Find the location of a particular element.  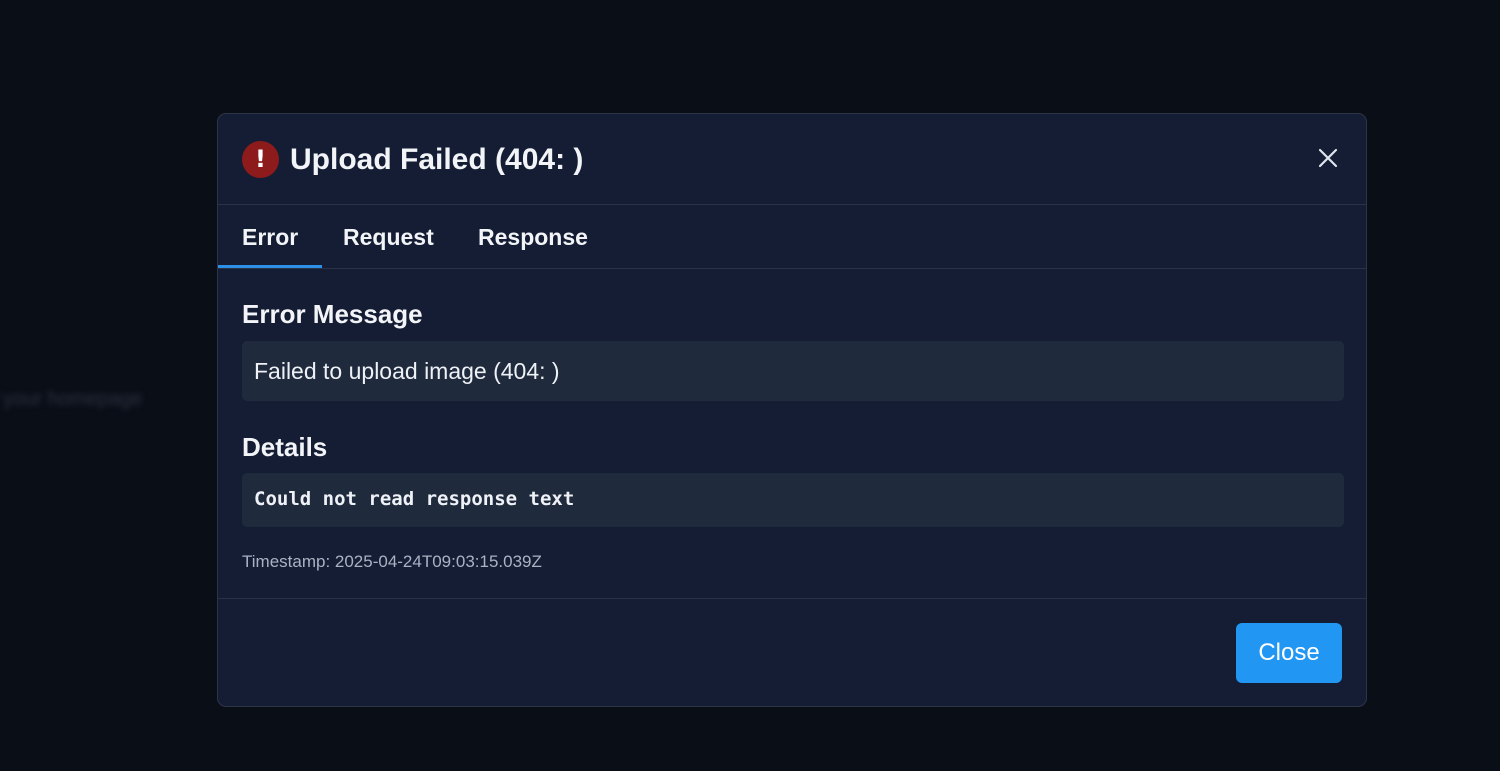

background-blurred-text: f your homepage is located at coordinates (71, 399).